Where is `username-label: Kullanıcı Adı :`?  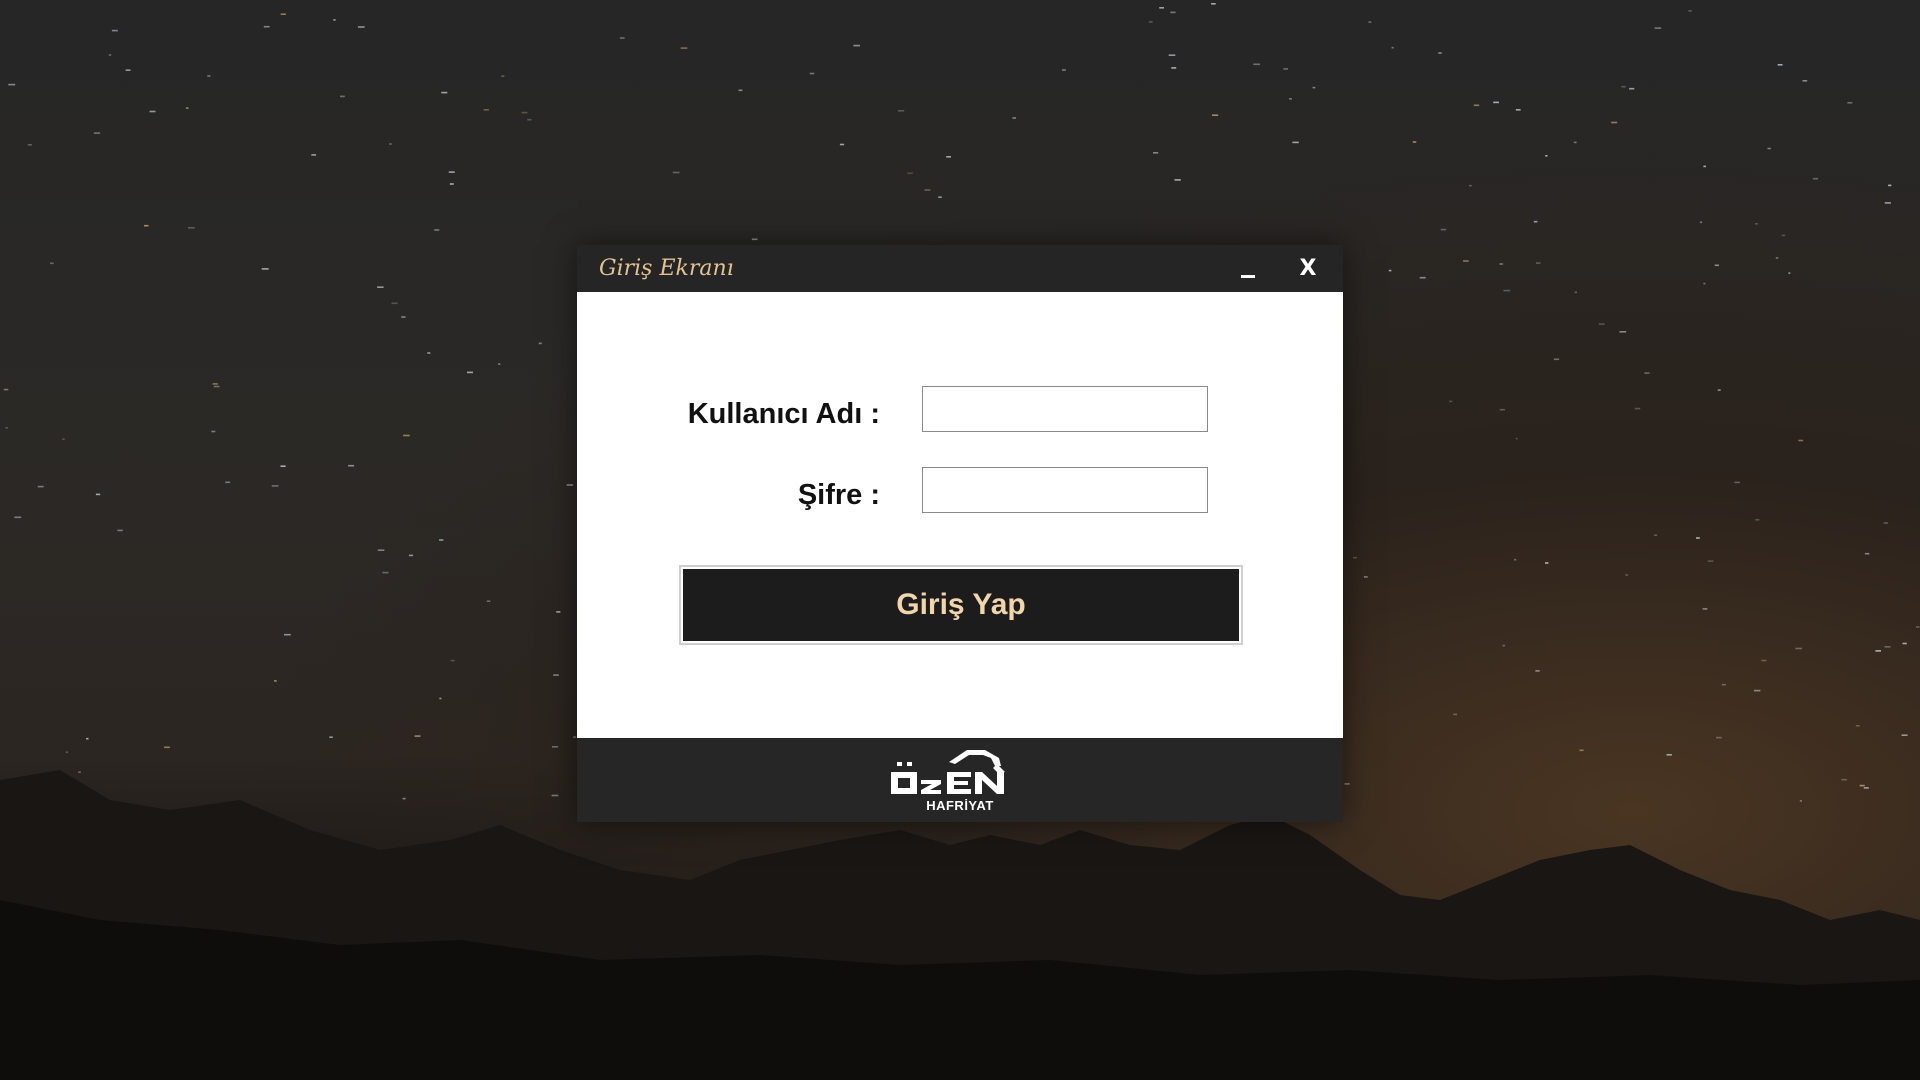
username-label: Kullanıcı Adı : is located at coordinates (783, 414).